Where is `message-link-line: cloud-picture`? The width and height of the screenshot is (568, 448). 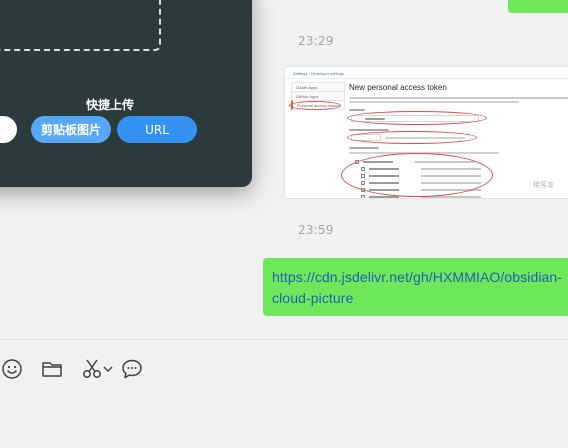 message-link-line: cloud-picture is located at coordinates (420, 298).